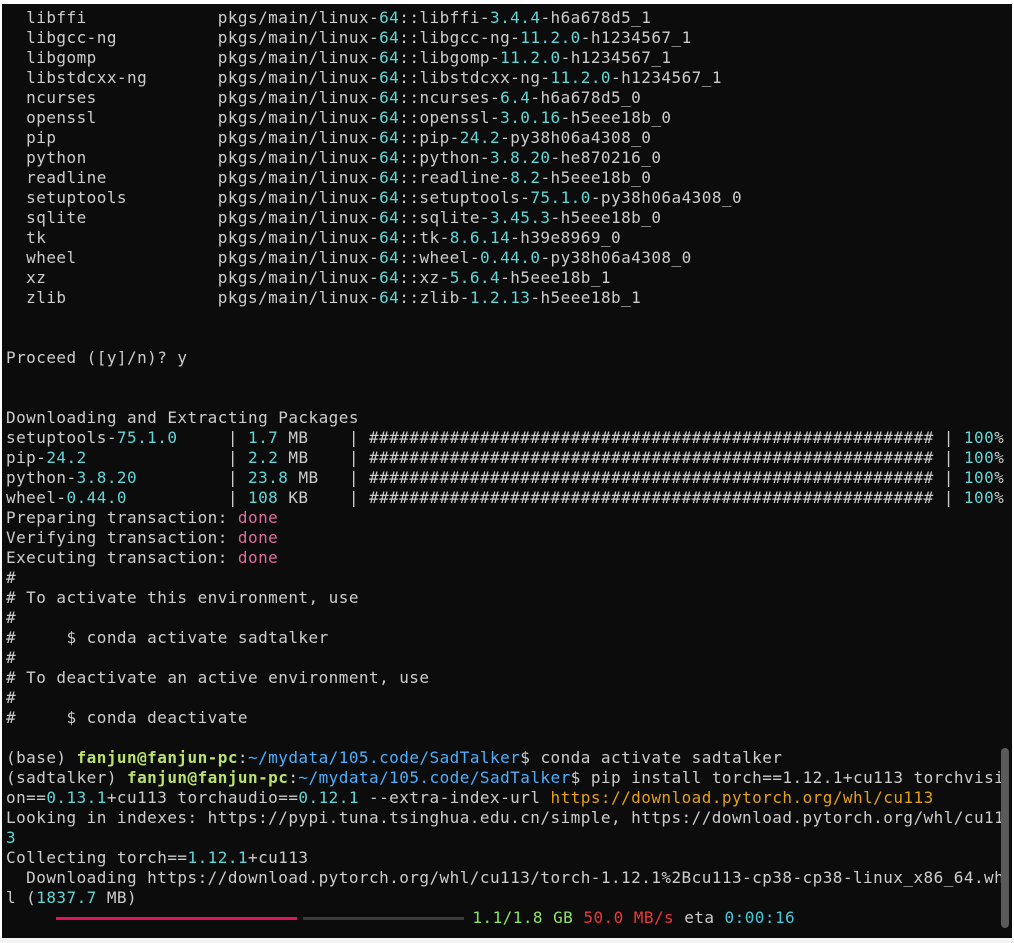 This screenshot has width=1014, height=943. I want to click on package-name: libstdcxx-ng, so click(87, 77).